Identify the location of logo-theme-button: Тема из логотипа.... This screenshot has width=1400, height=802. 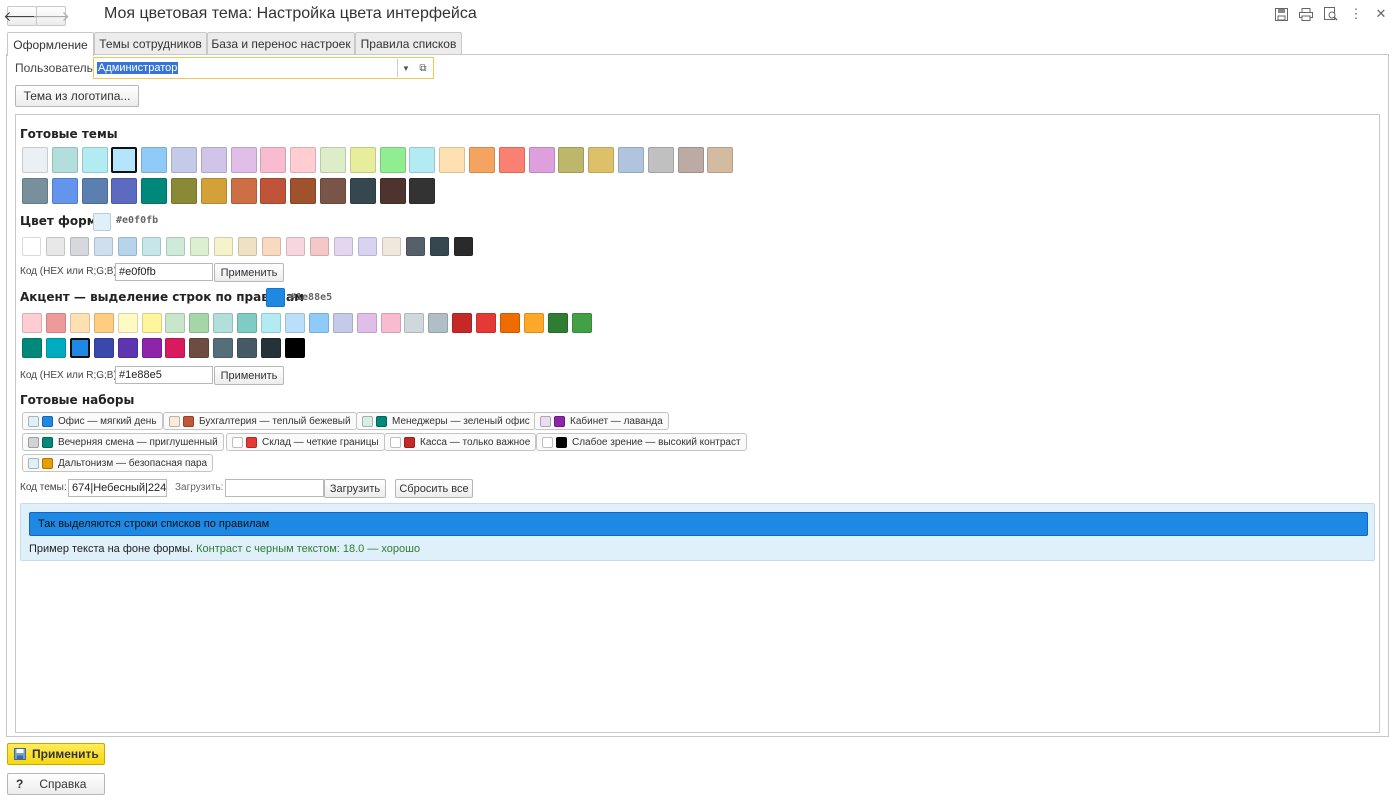
(77, 96).